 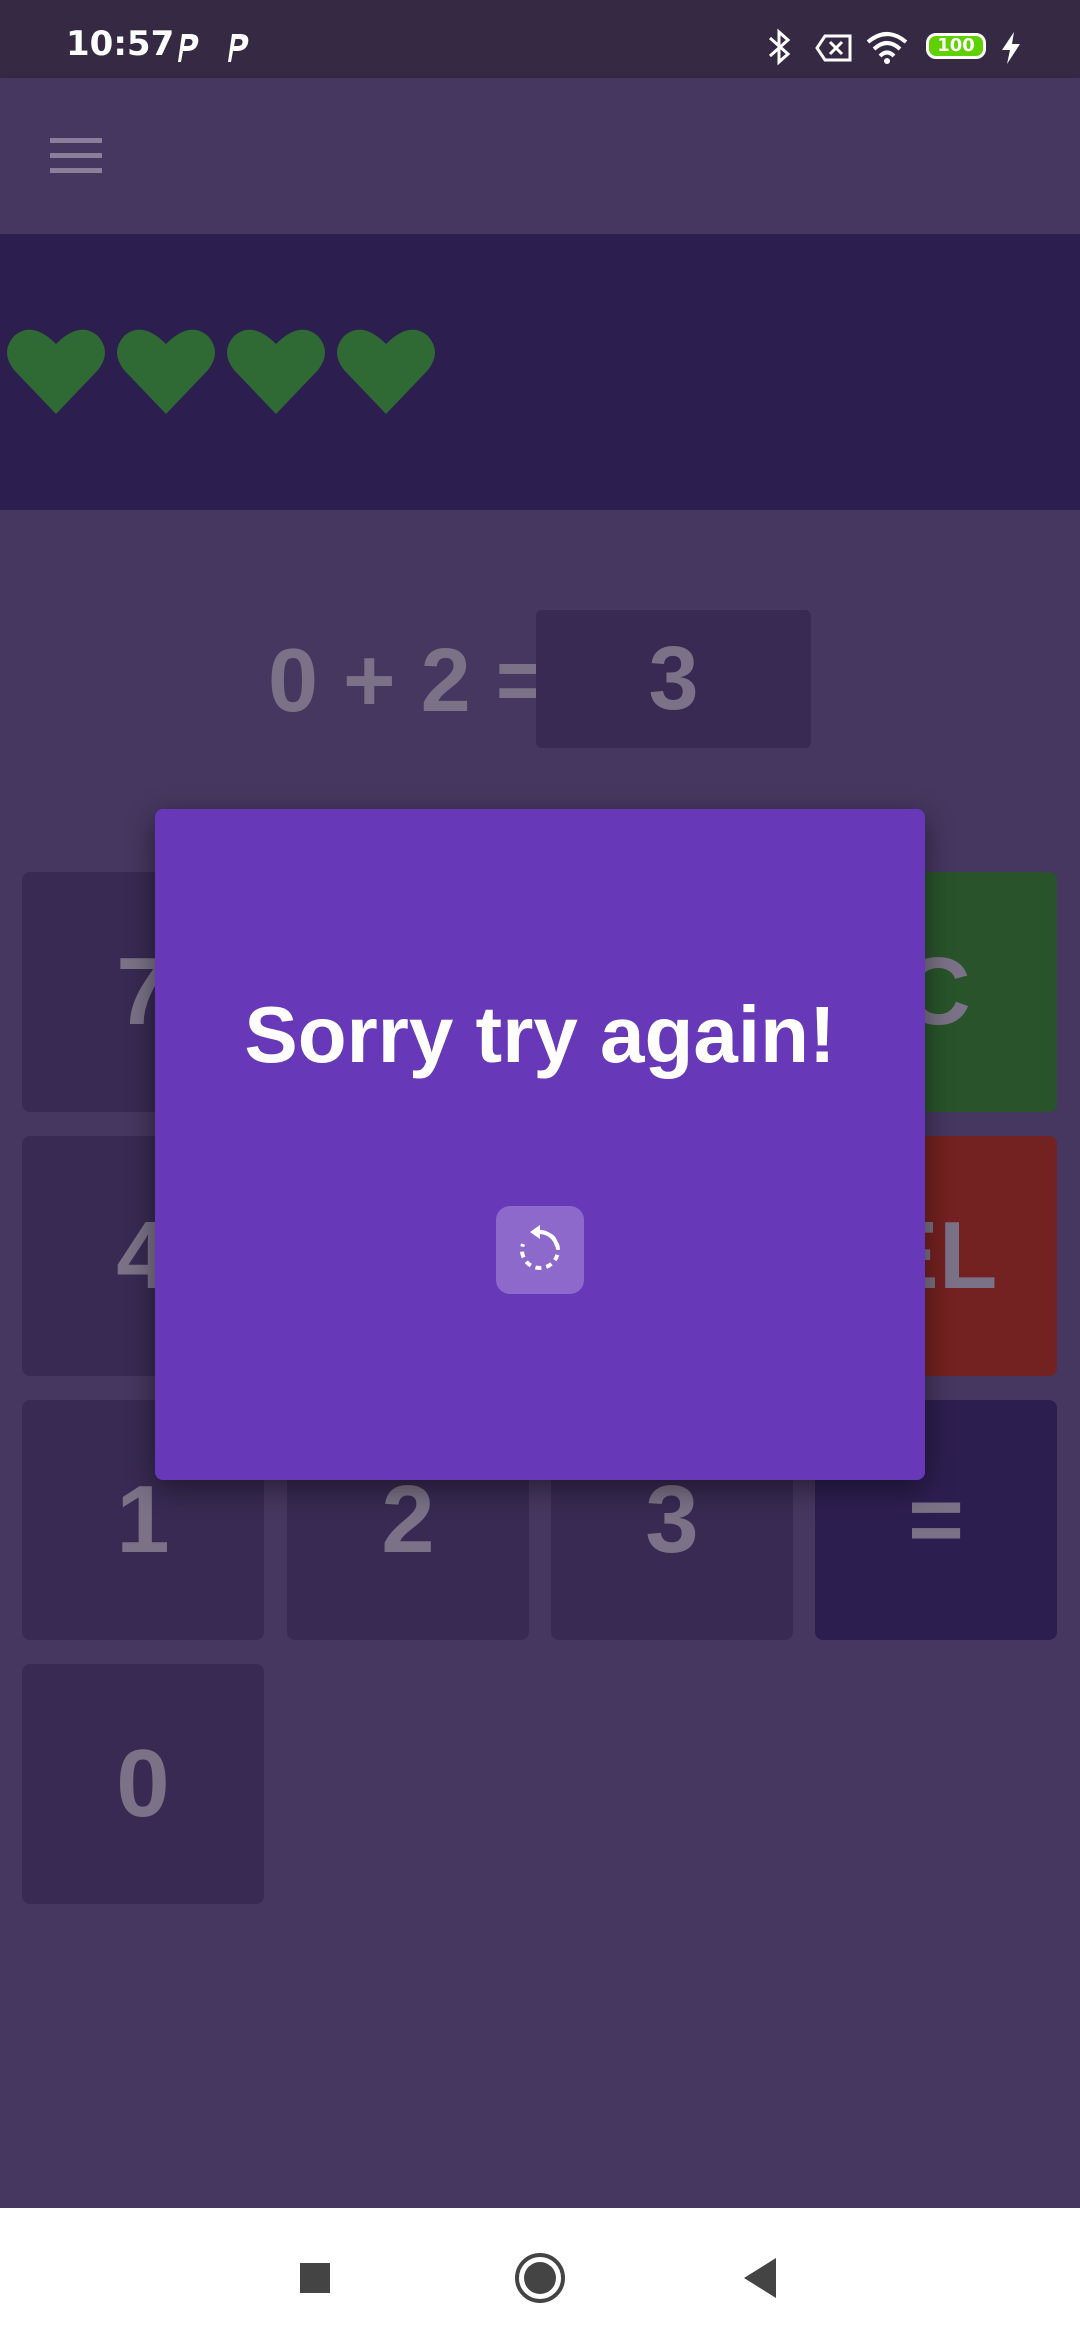 I want to click on recents-icon, so click(x=315, y=2278).